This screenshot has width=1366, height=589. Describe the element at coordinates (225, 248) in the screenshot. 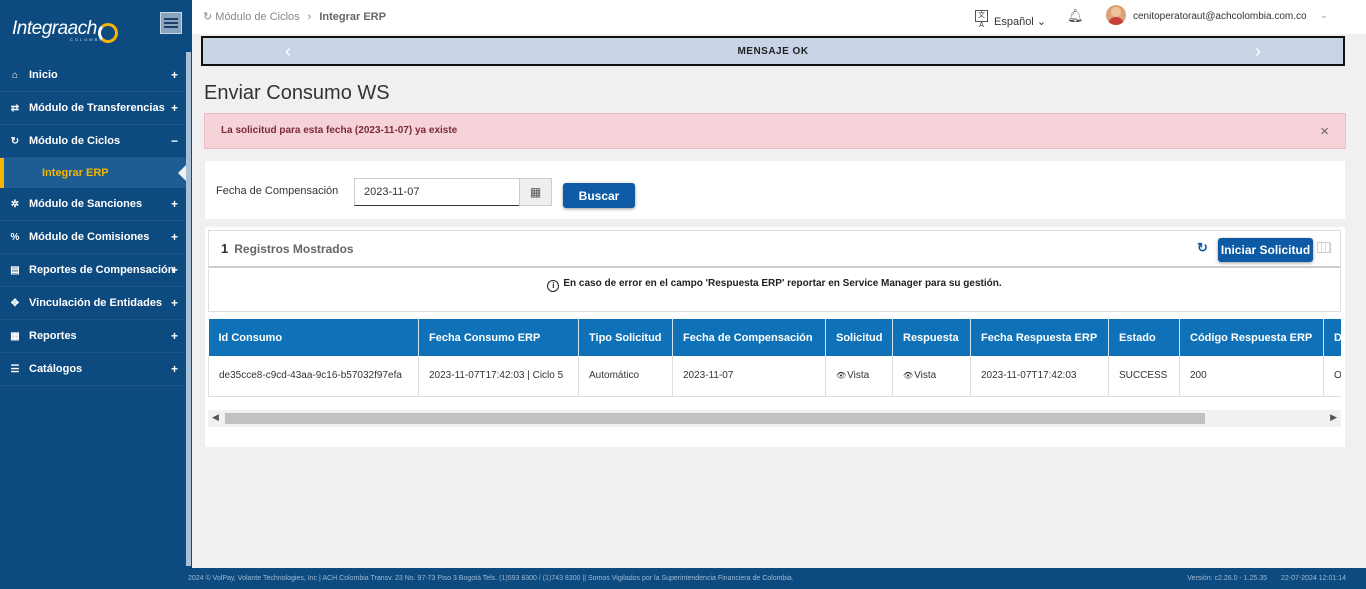

I see `records-count-number: 1` at that location.